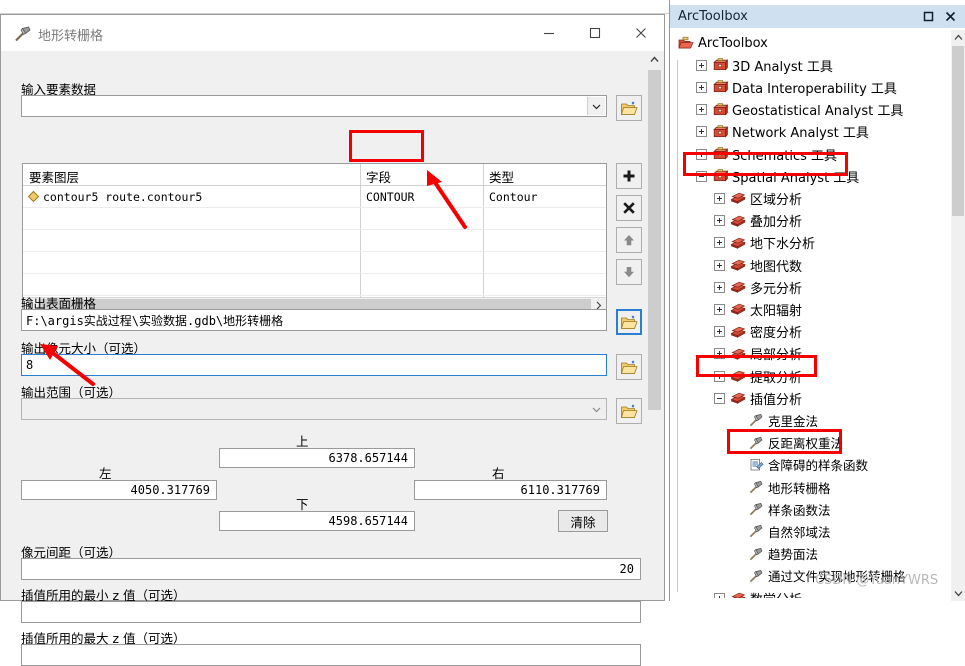 This screenshot has width=965, height=666. I want to click on cell-size-input: 8, so click(314, 365).